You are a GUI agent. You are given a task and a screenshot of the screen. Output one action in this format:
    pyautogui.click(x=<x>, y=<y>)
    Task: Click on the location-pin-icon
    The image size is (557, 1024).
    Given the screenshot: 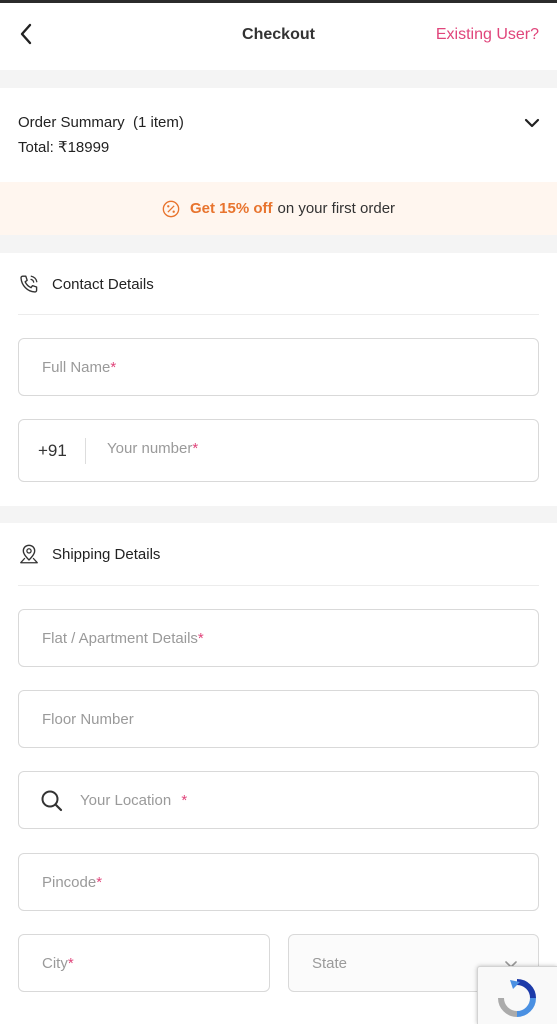 What is the action you would take?
    pyautogui.click(x=29, y=554)
    